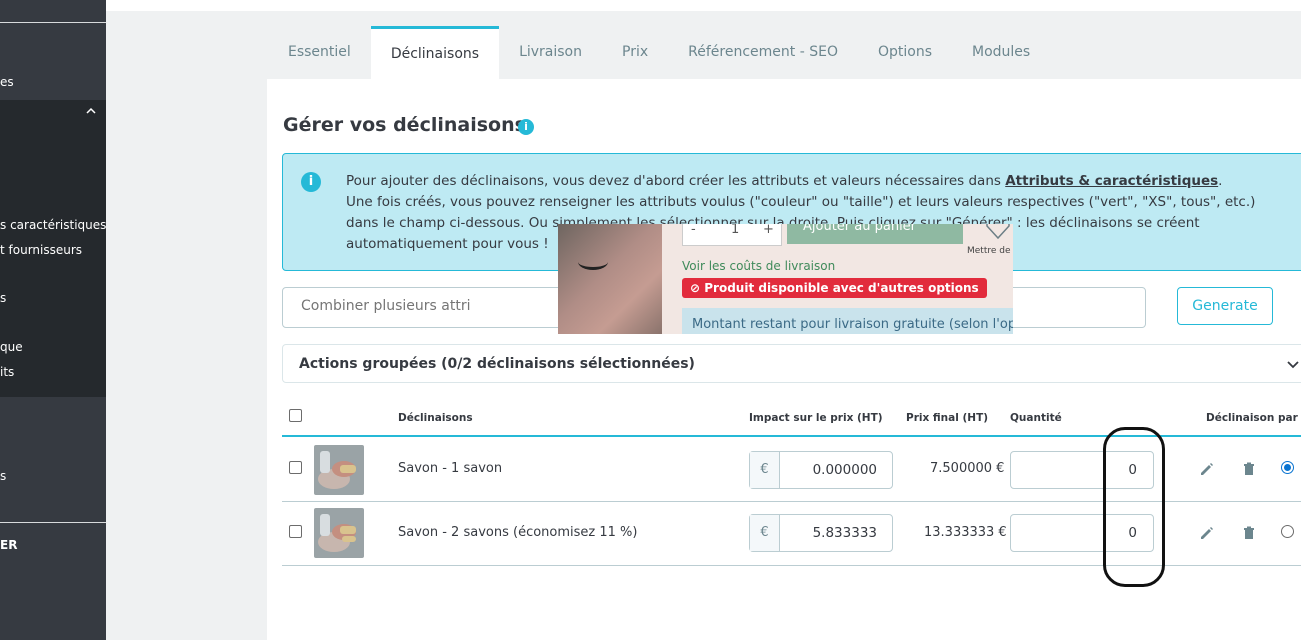  I want to click on quantity-stepper: - 1 +, so click(732, 235).